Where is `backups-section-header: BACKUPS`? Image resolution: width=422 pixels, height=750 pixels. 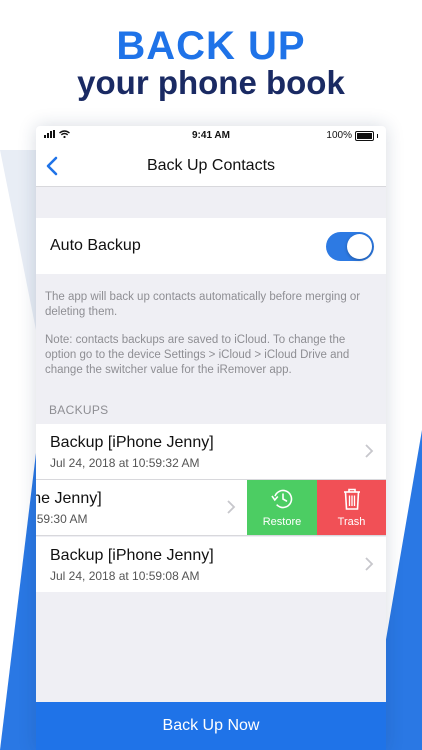
backups-section-header: BACKUPS is located at coordinates (79, 410).